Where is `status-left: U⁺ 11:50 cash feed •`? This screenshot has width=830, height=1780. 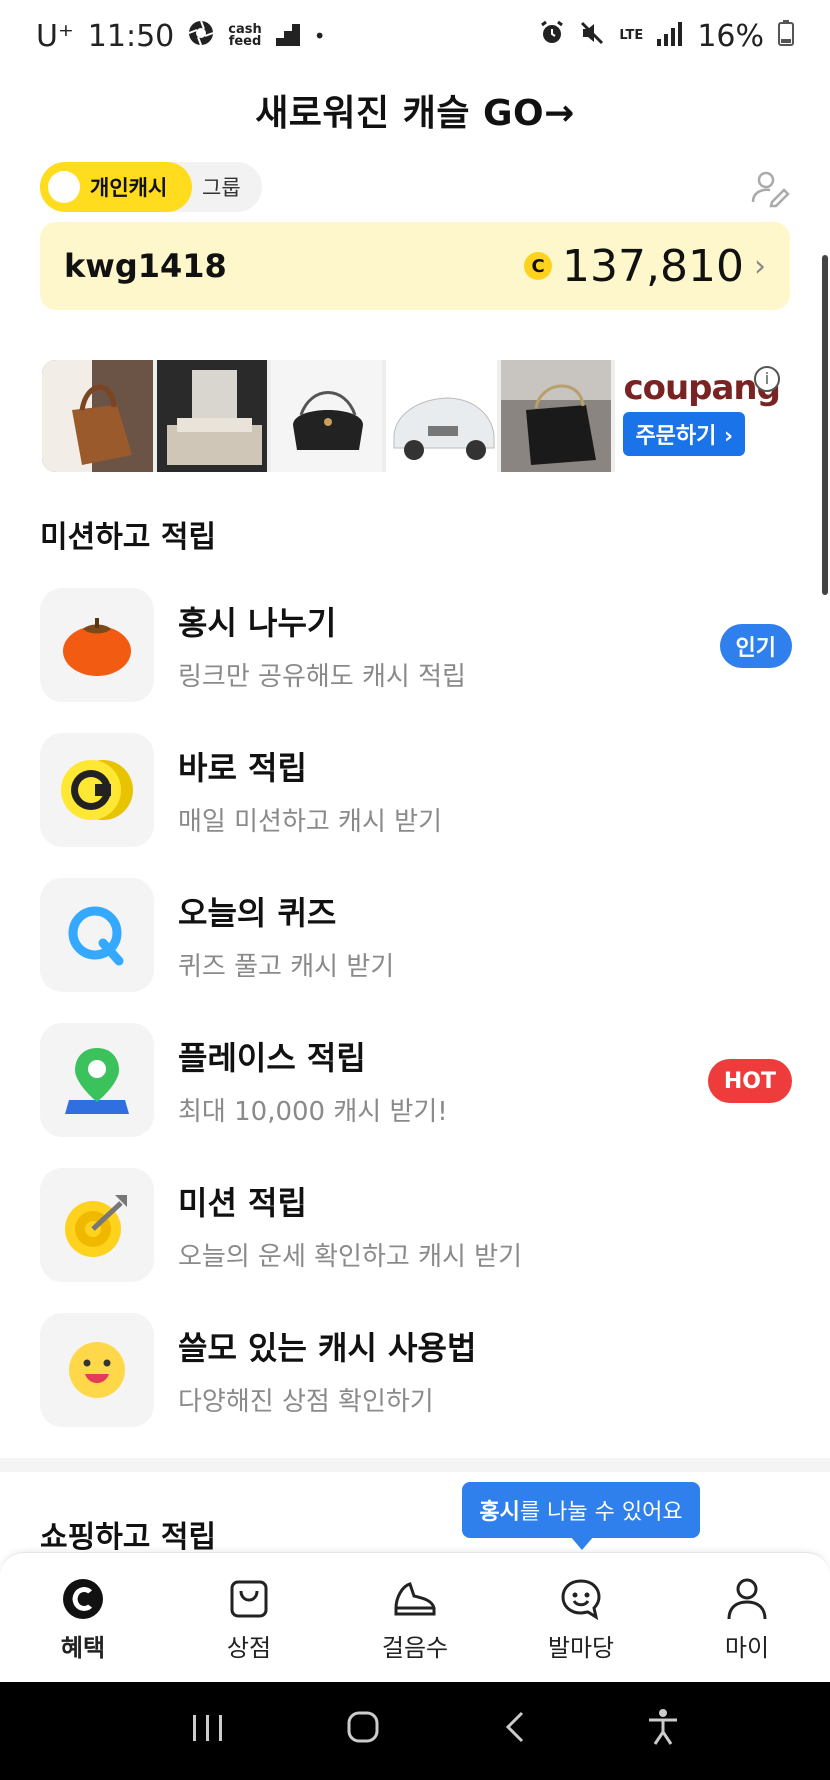 status-left: U⁺ 11:50 cash feed • is located at coordinates (181, 36).